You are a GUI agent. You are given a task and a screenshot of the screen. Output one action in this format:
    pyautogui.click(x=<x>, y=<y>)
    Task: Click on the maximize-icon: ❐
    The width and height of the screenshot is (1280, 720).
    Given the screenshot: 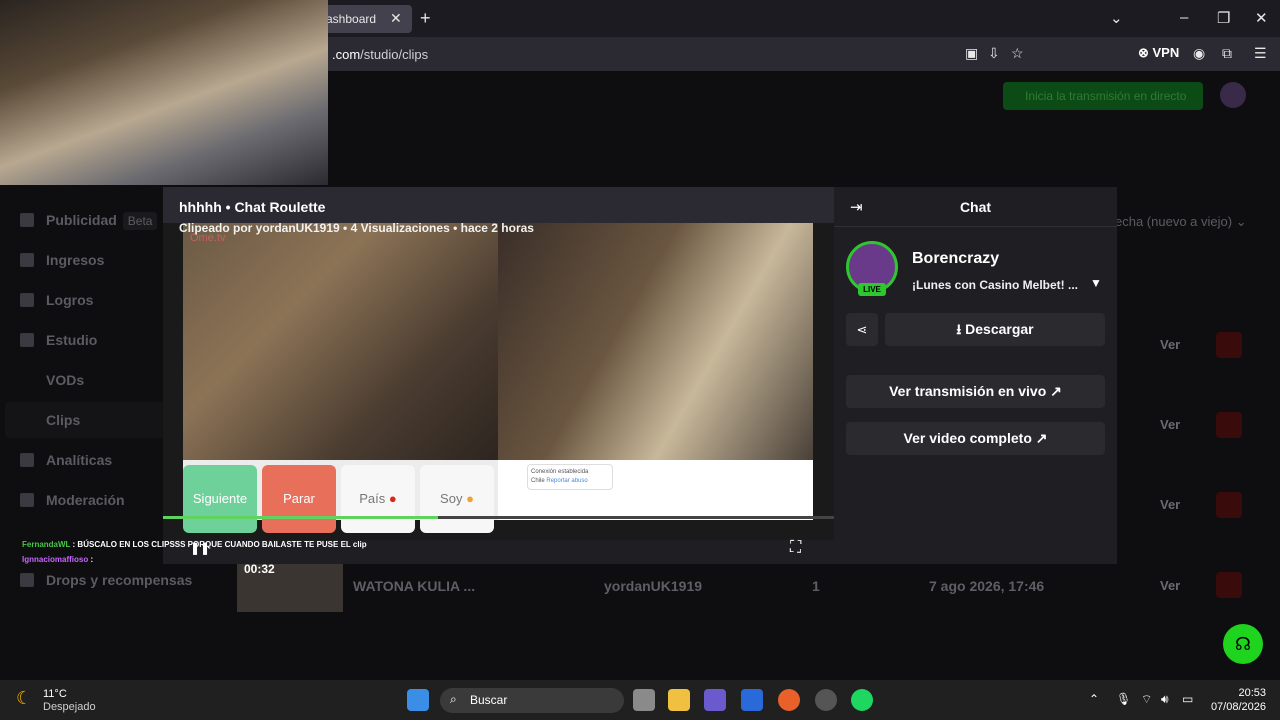 What is the action you would take?
    pyautogui.click(x=1223, y=18)
    